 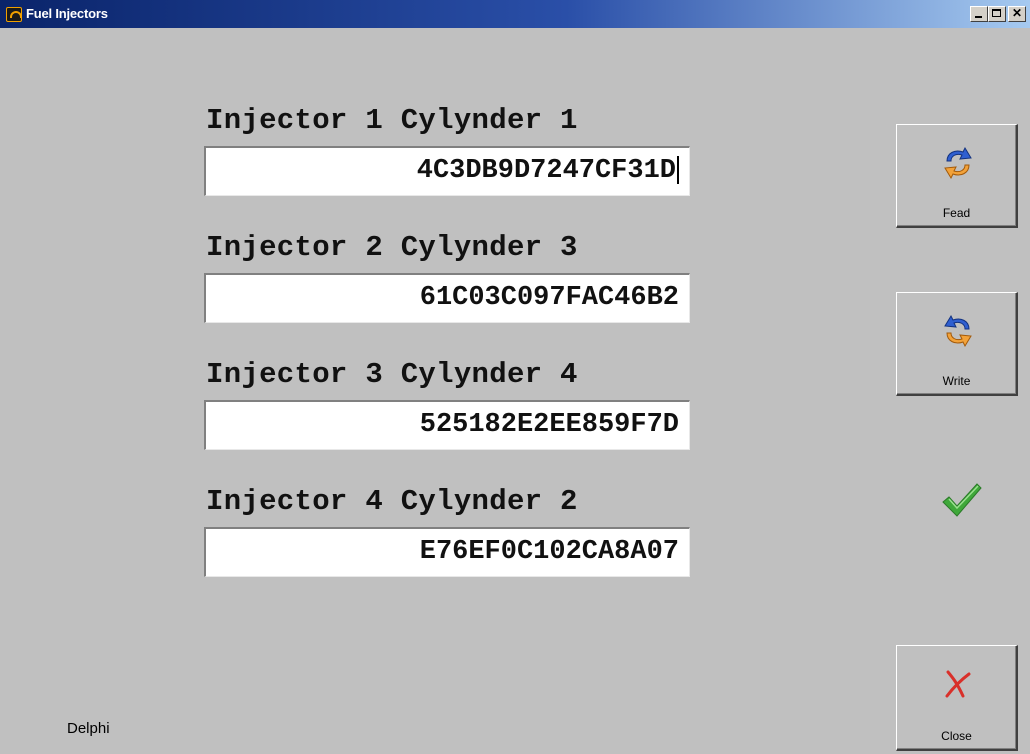 I want to click on minimize-button, so click(x=979, y=14).